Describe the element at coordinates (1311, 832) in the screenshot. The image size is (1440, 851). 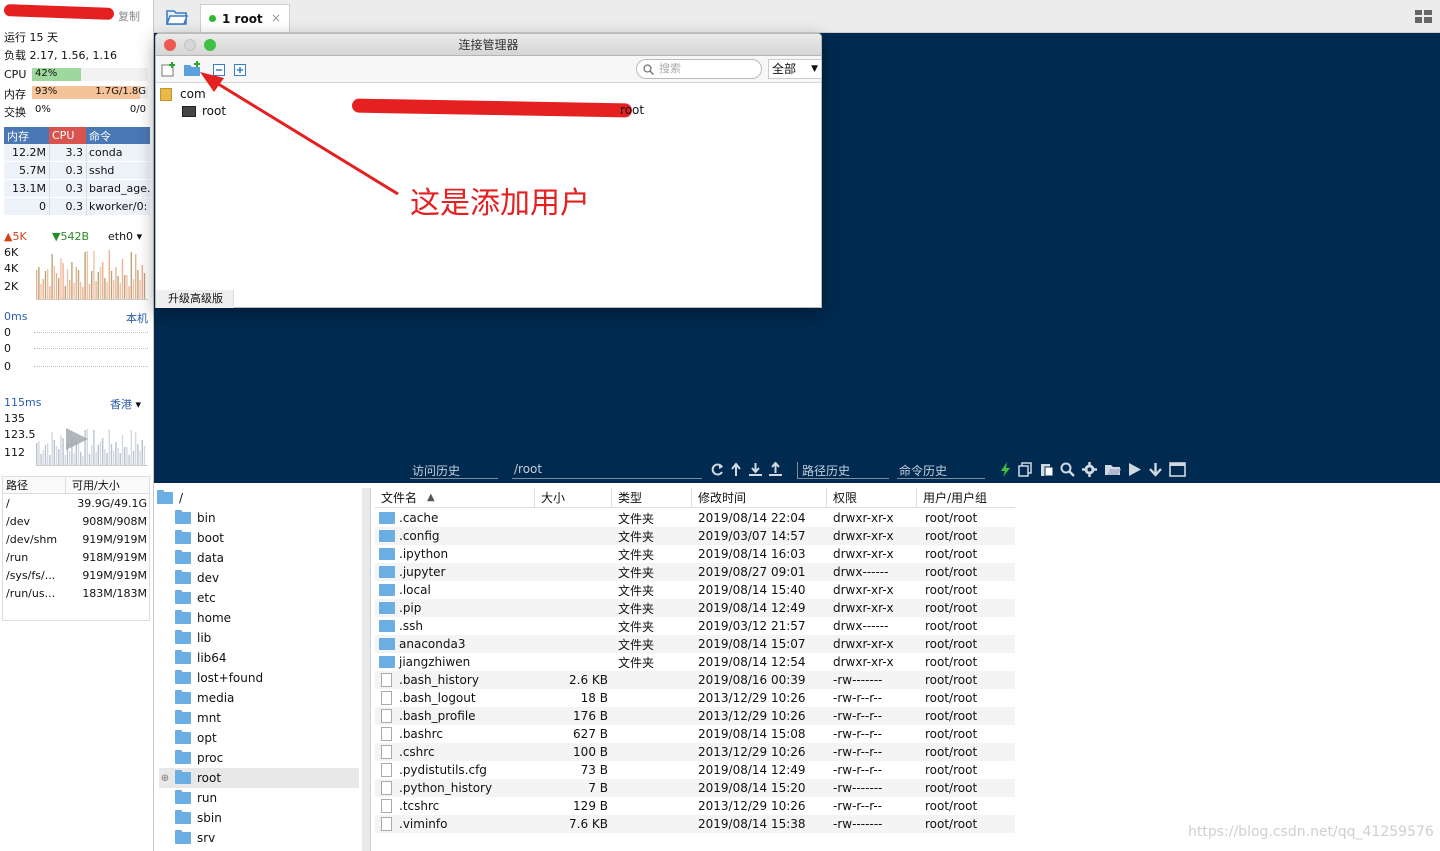
I see `watermark-text: https://blog.csdn.net/qq_41259576` at that location.